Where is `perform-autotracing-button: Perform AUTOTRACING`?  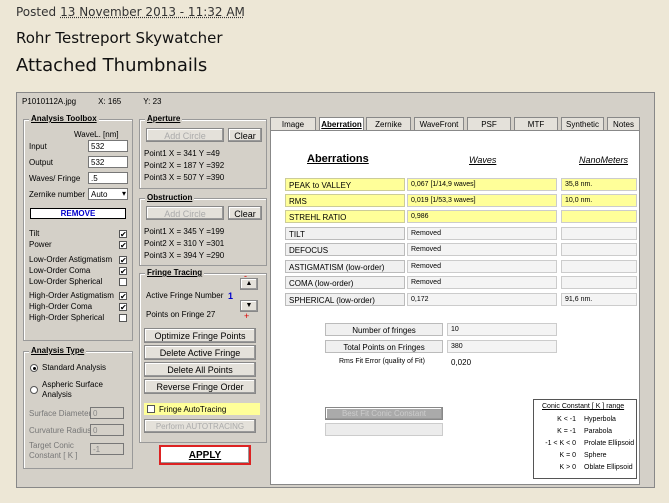
perform-autotracing-button: Perform AUTOTRACING is located at coordinates (200, 426).